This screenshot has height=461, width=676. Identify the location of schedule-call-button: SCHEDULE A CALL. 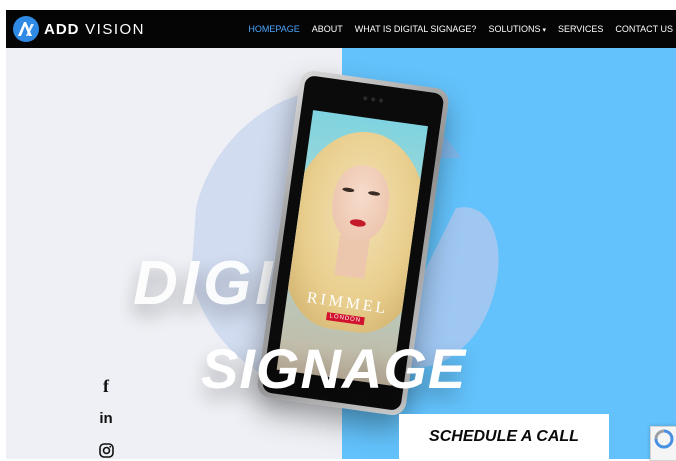
(504, 436).